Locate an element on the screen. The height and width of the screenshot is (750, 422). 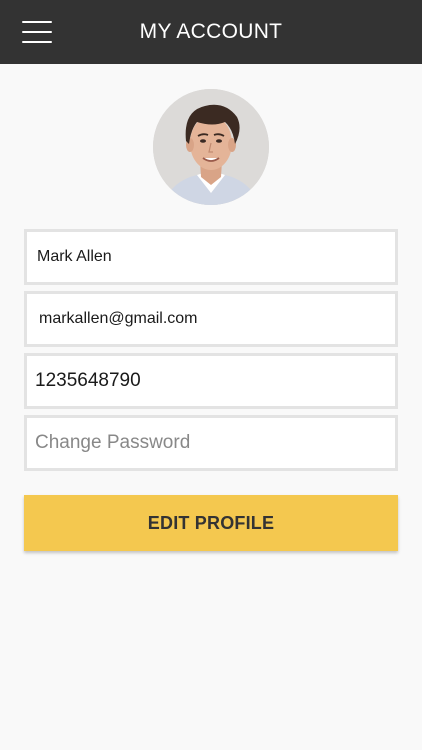
password-field is located at coordinates (211, 443).